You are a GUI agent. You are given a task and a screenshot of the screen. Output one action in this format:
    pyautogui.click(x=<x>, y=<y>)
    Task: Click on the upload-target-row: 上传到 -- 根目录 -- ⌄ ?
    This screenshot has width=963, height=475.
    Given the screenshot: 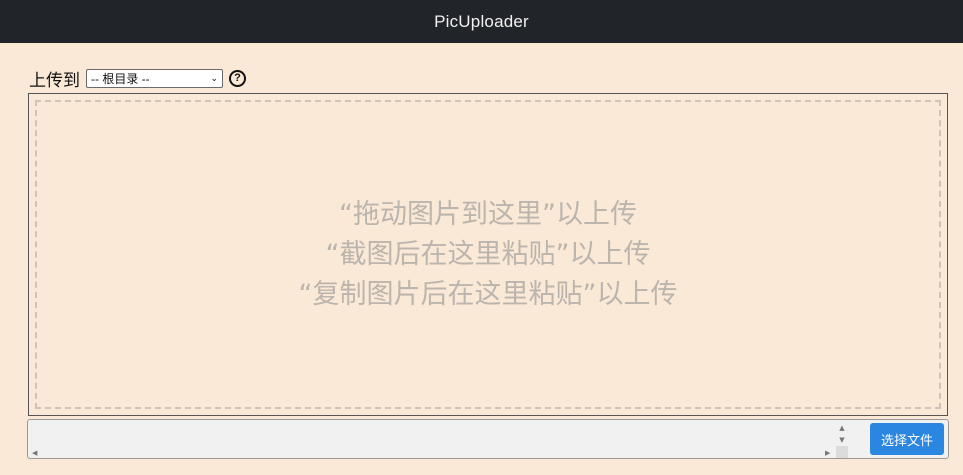 What is the action you would take?
    pyautogui.click(x=137, y=78)
    